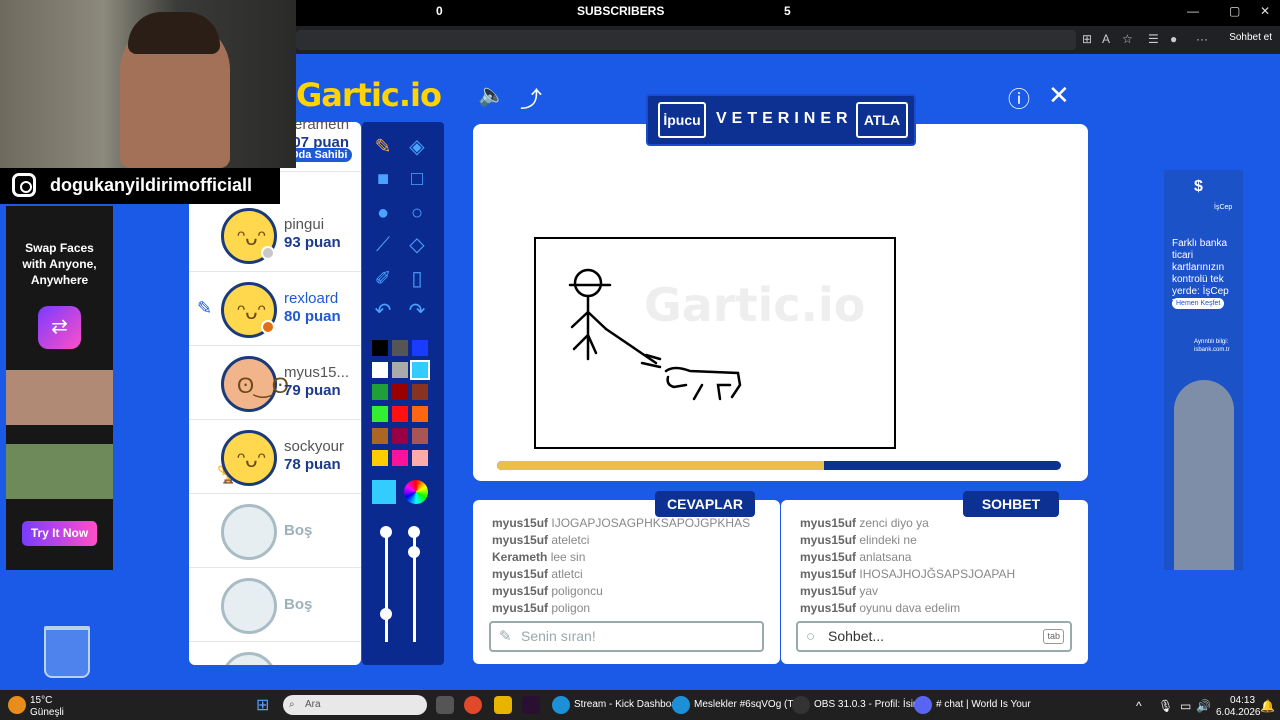  I want to click on weather-temp: 15°C, so click(41, 700).